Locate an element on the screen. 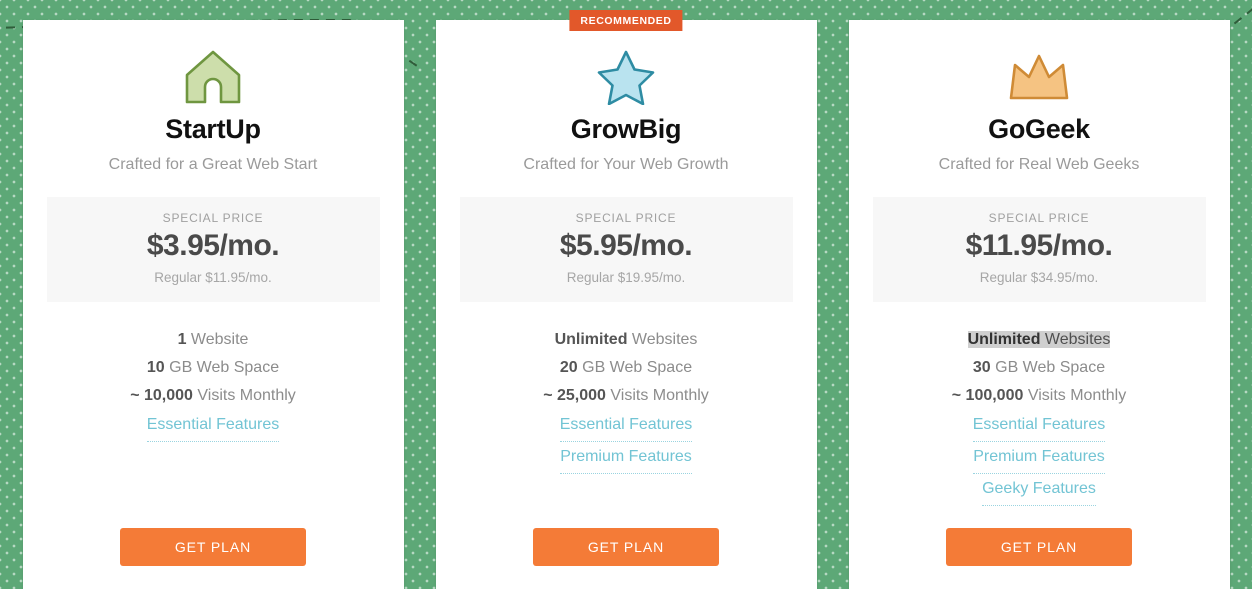  feature-row: ~ 25,000 Visits Monthly is located at coordinates (626, 396).